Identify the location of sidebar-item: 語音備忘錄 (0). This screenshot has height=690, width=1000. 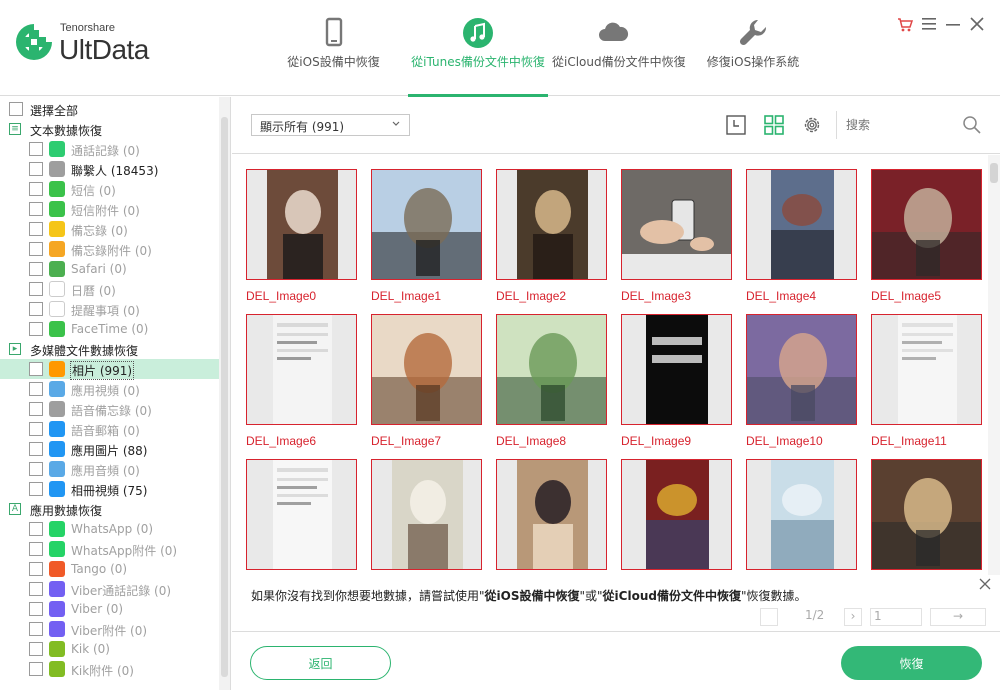
(110, 409).